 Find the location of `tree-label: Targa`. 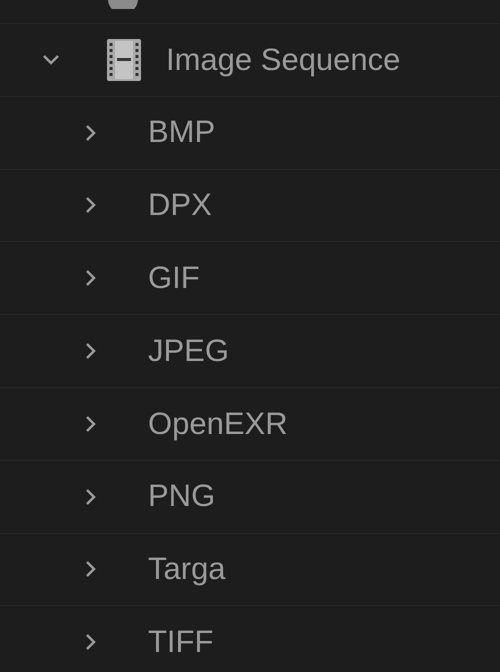

tree-label: Targa is located at coordinates (187, 569).